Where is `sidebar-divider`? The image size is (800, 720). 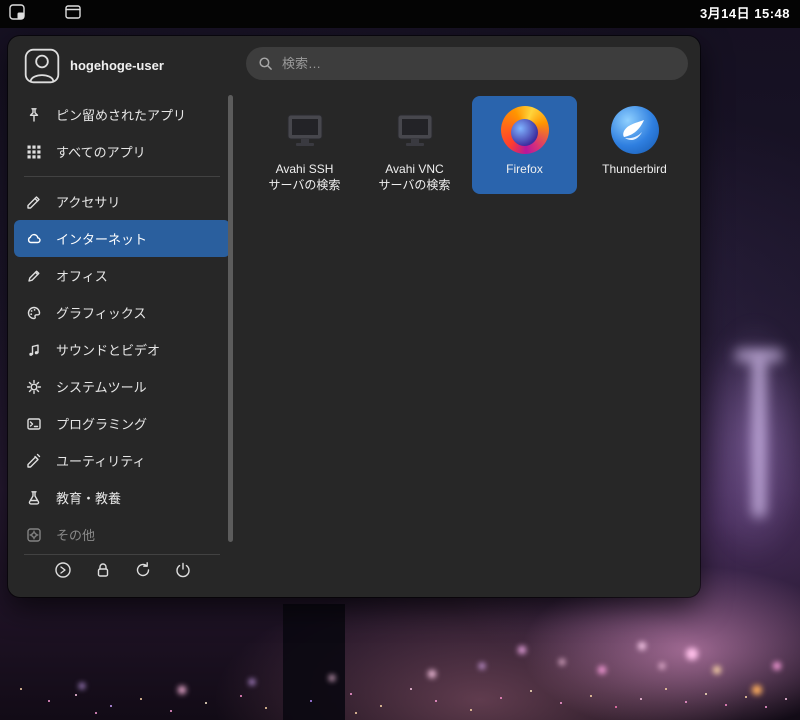
sidebar-divider is located at coordinates (122, 176).